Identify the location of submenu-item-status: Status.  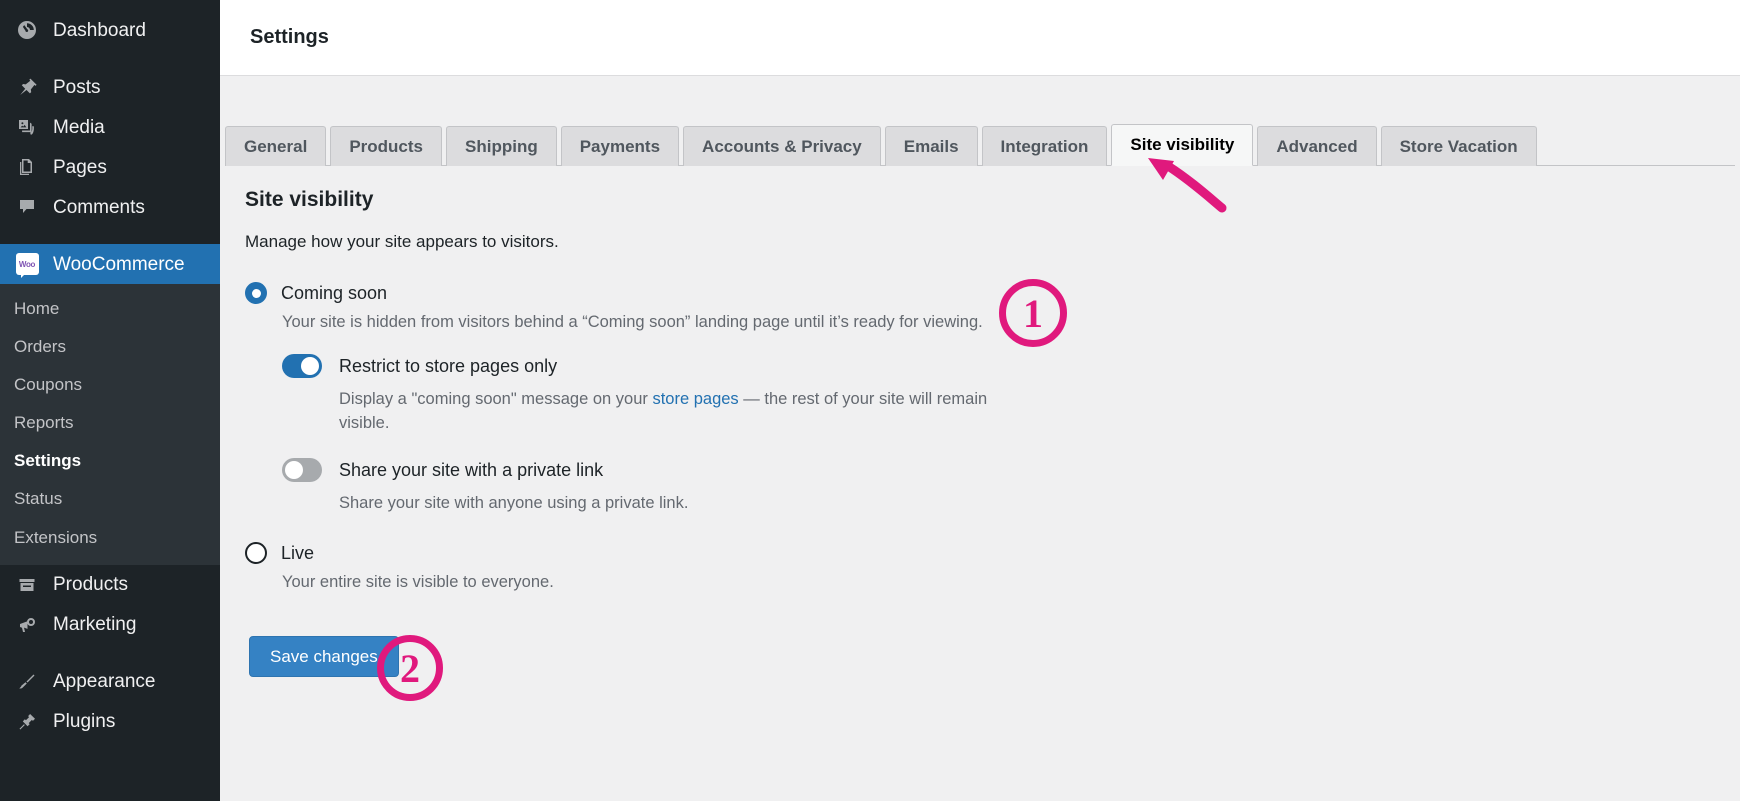
(110, 499).